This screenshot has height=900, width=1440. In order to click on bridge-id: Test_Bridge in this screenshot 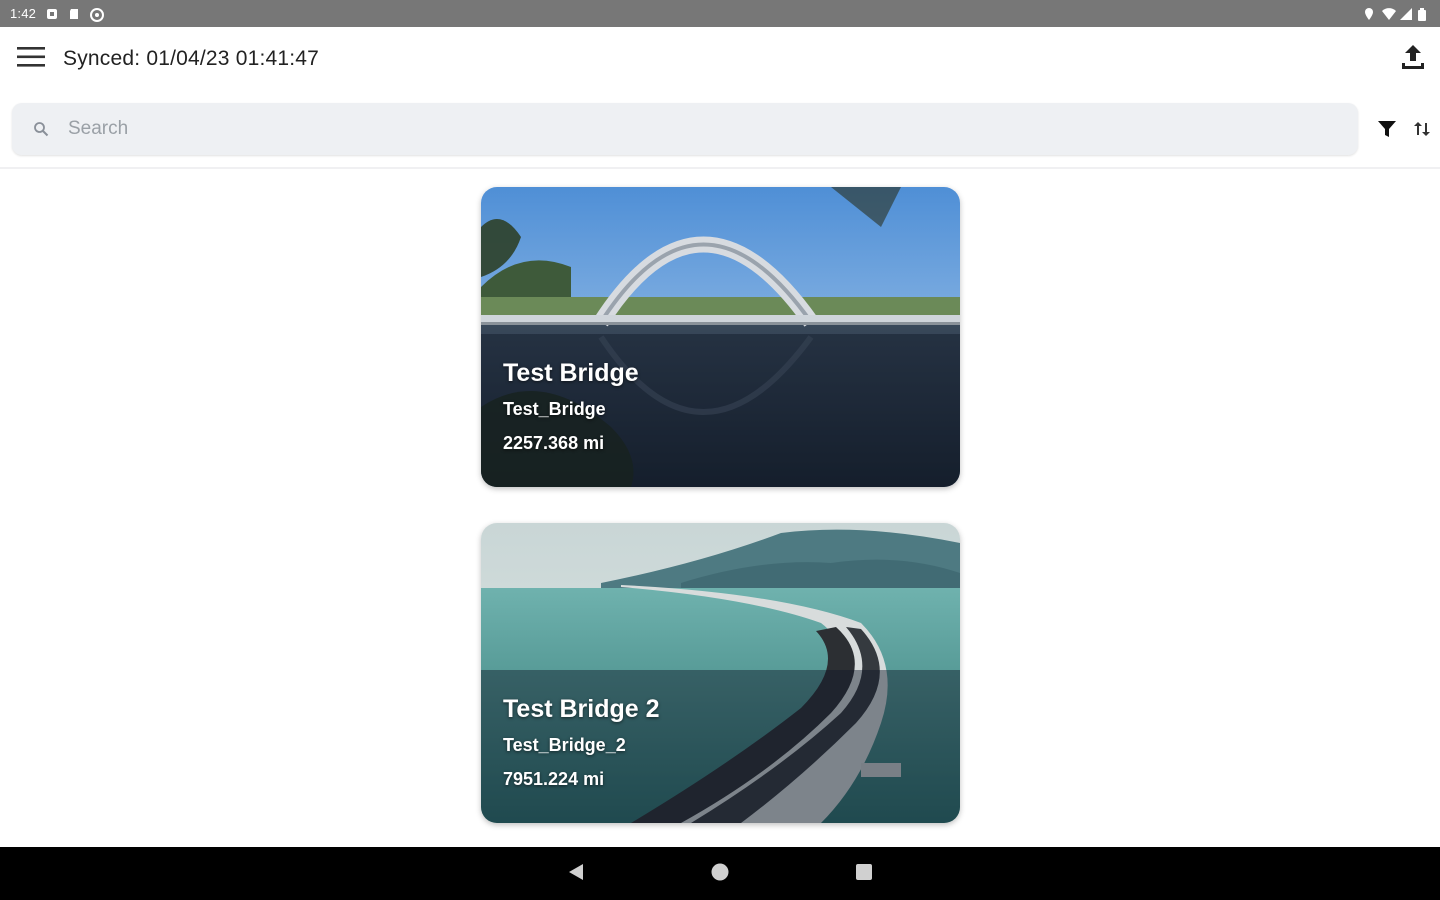, I will do `click(554, 409)`.